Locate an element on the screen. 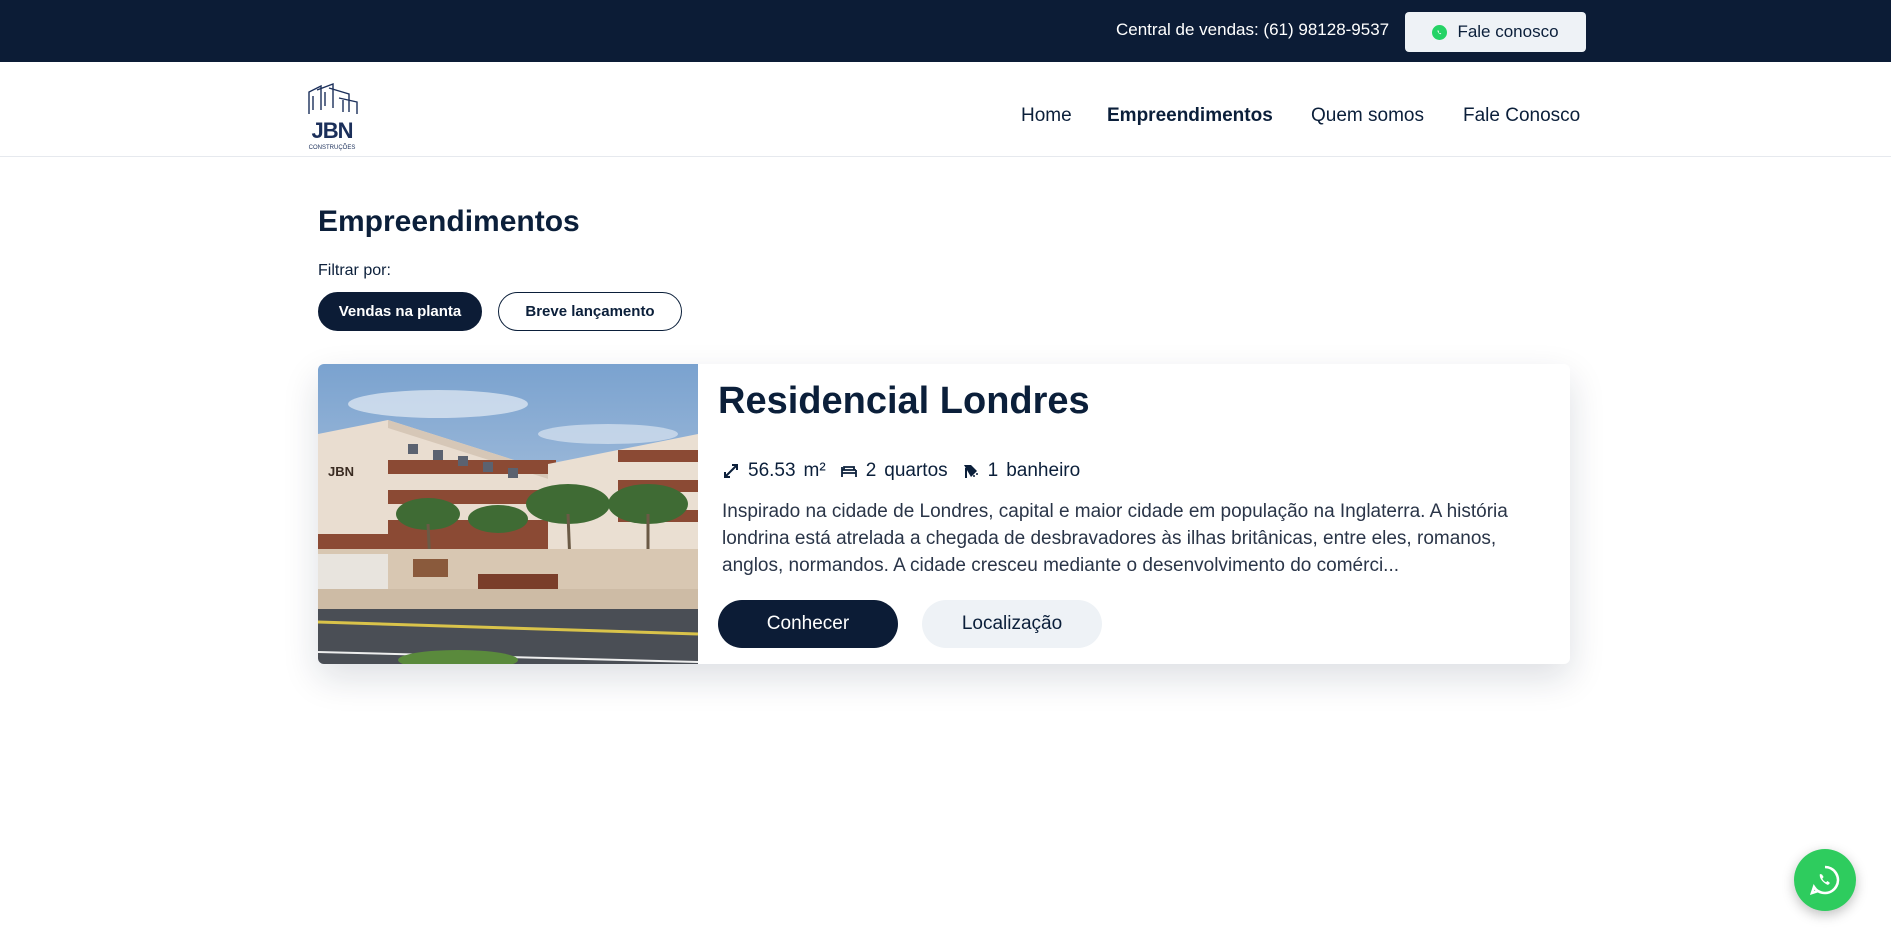  localizacao-button: Localização is located at coordinates (1012, 624).